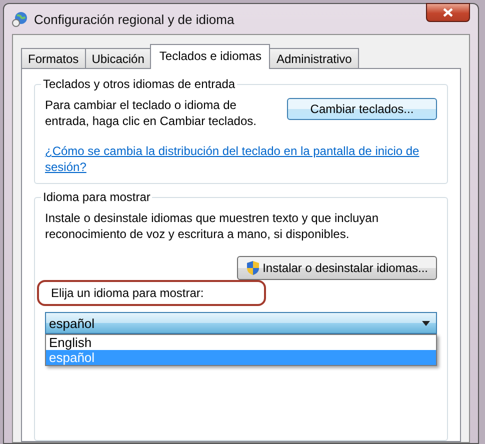 The width and height of the screenshot is (485, 444). What do you see at coordinates (118, 58) in the screenshot?
I see `tab: Ubicación` at bounding box center [118, 58].